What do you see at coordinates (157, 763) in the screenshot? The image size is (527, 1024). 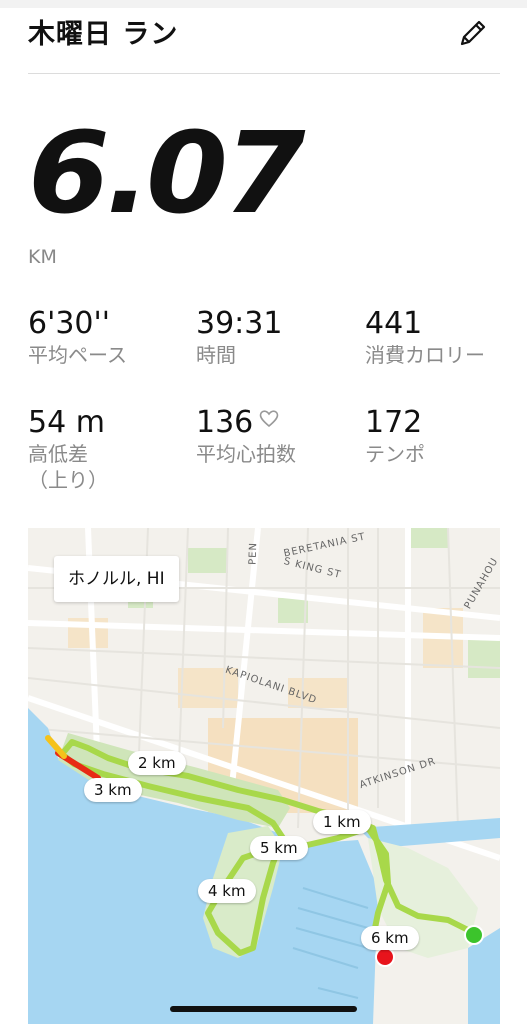 I see `km-marker: 2 km` at bounding box center [157, 763].